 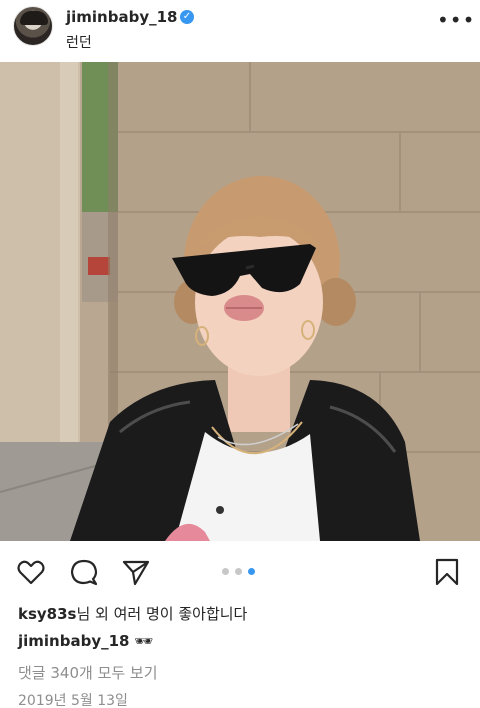 What do you see at coordinates (47, 614) in the screenshot?
I see `liker-username: ksy83s` at bounding box center [47, 614].